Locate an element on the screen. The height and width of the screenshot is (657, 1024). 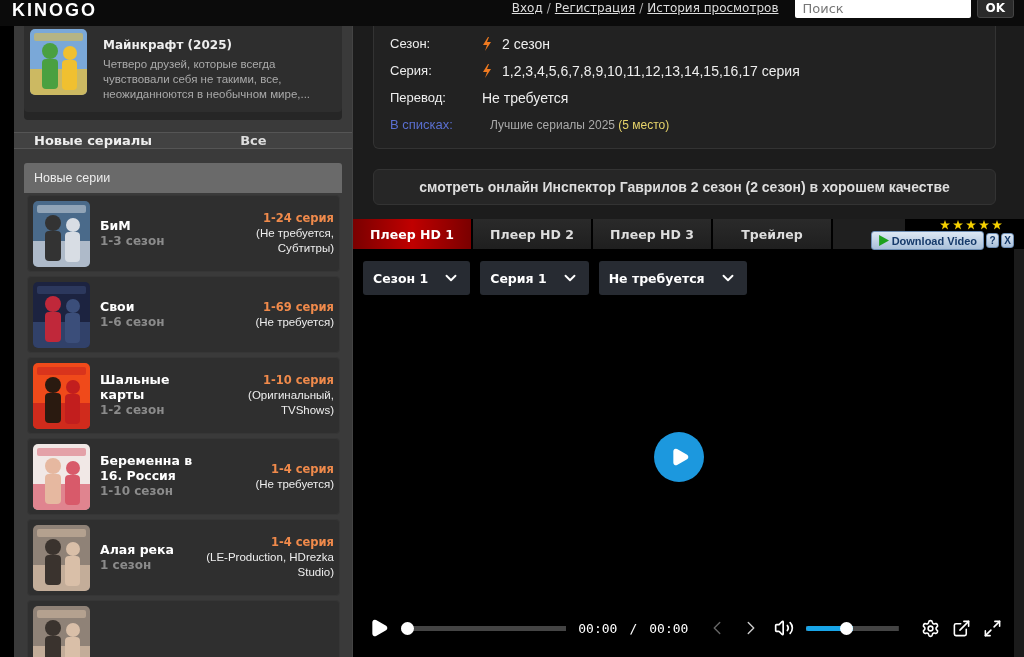
info-label: Сезон: is located at coordinates (411, 43).